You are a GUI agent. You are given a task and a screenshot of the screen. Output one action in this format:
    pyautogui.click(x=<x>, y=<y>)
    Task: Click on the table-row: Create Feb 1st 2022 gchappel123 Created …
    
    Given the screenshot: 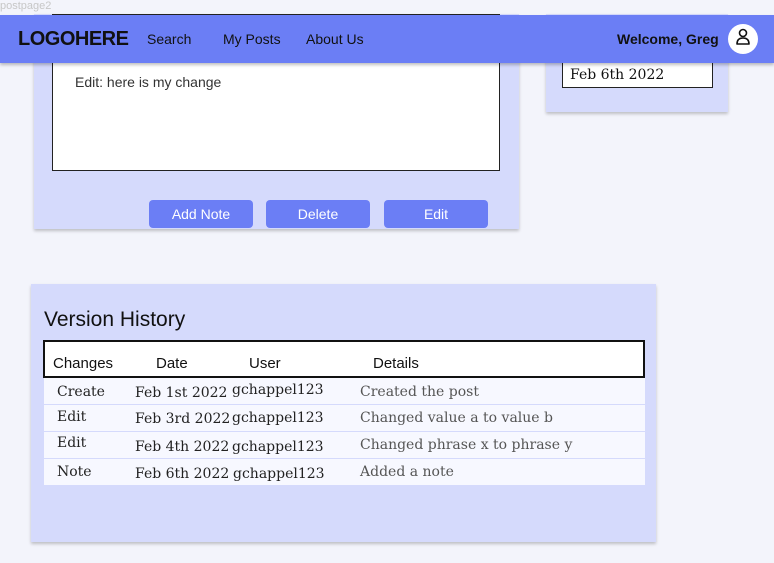 What is the action you would take?
    pyautogui.click(x=344, y=391)
    